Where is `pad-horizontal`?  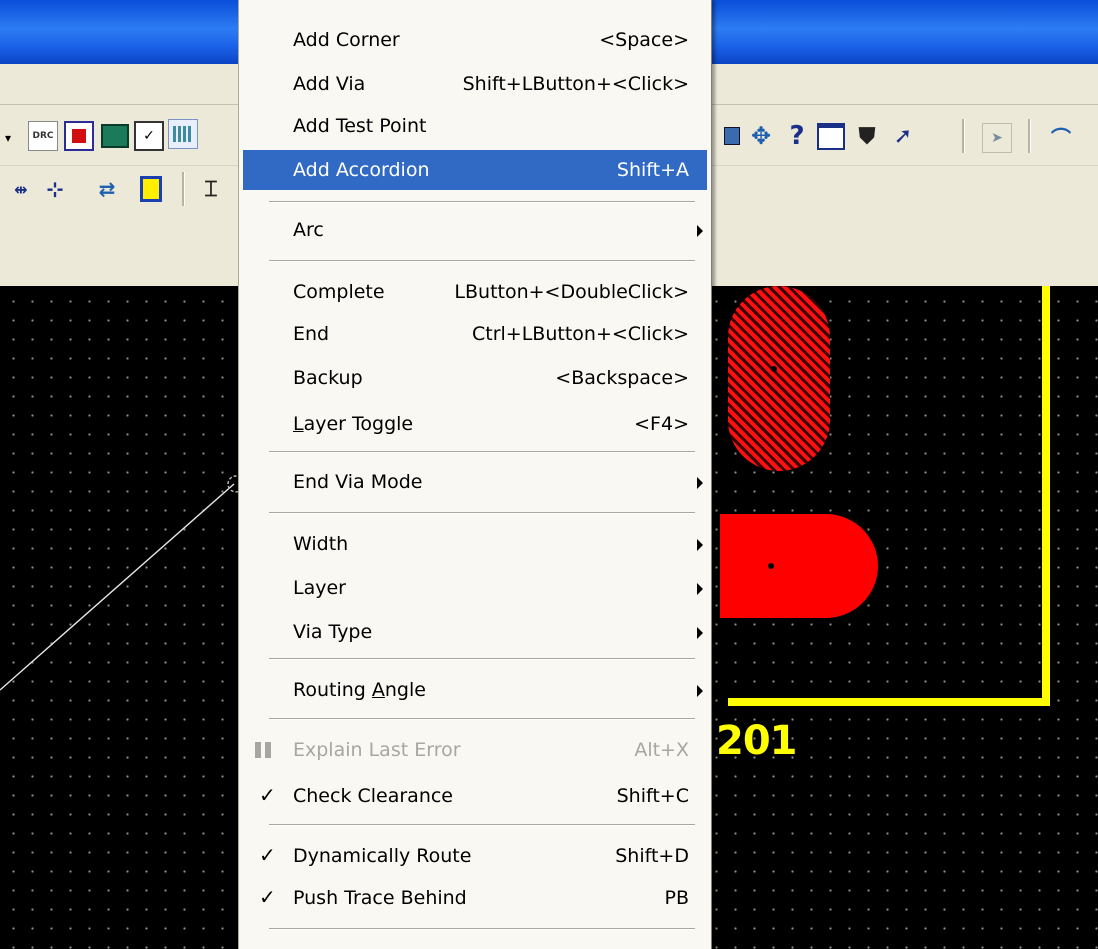
pad-horizontal is located at coordinates (799, 566).